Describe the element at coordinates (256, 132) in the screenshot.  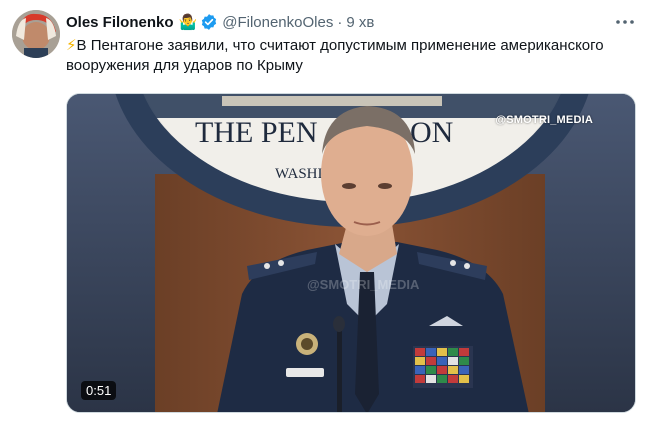
I see `seal-text-left: THE PEN` at that location.